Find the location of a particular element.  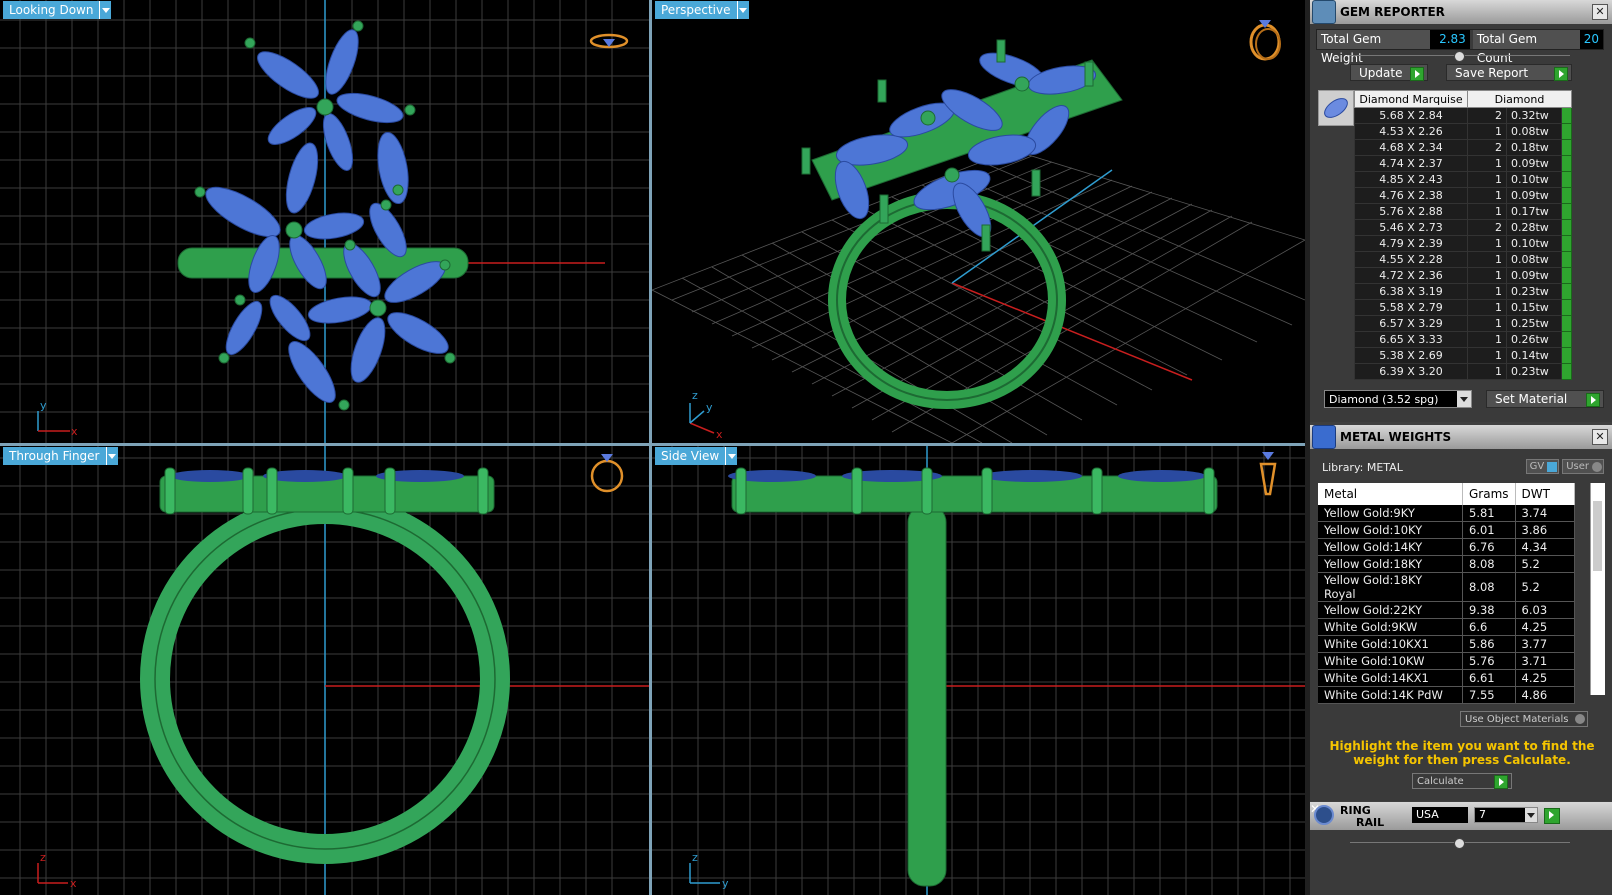

scrollbar-thumb is located at coordinates (1597, 536).